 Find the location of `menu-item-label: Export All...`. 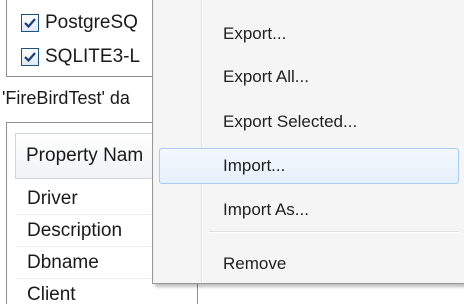

menu-item-label: Export All... is located at coordinates (266, 76).